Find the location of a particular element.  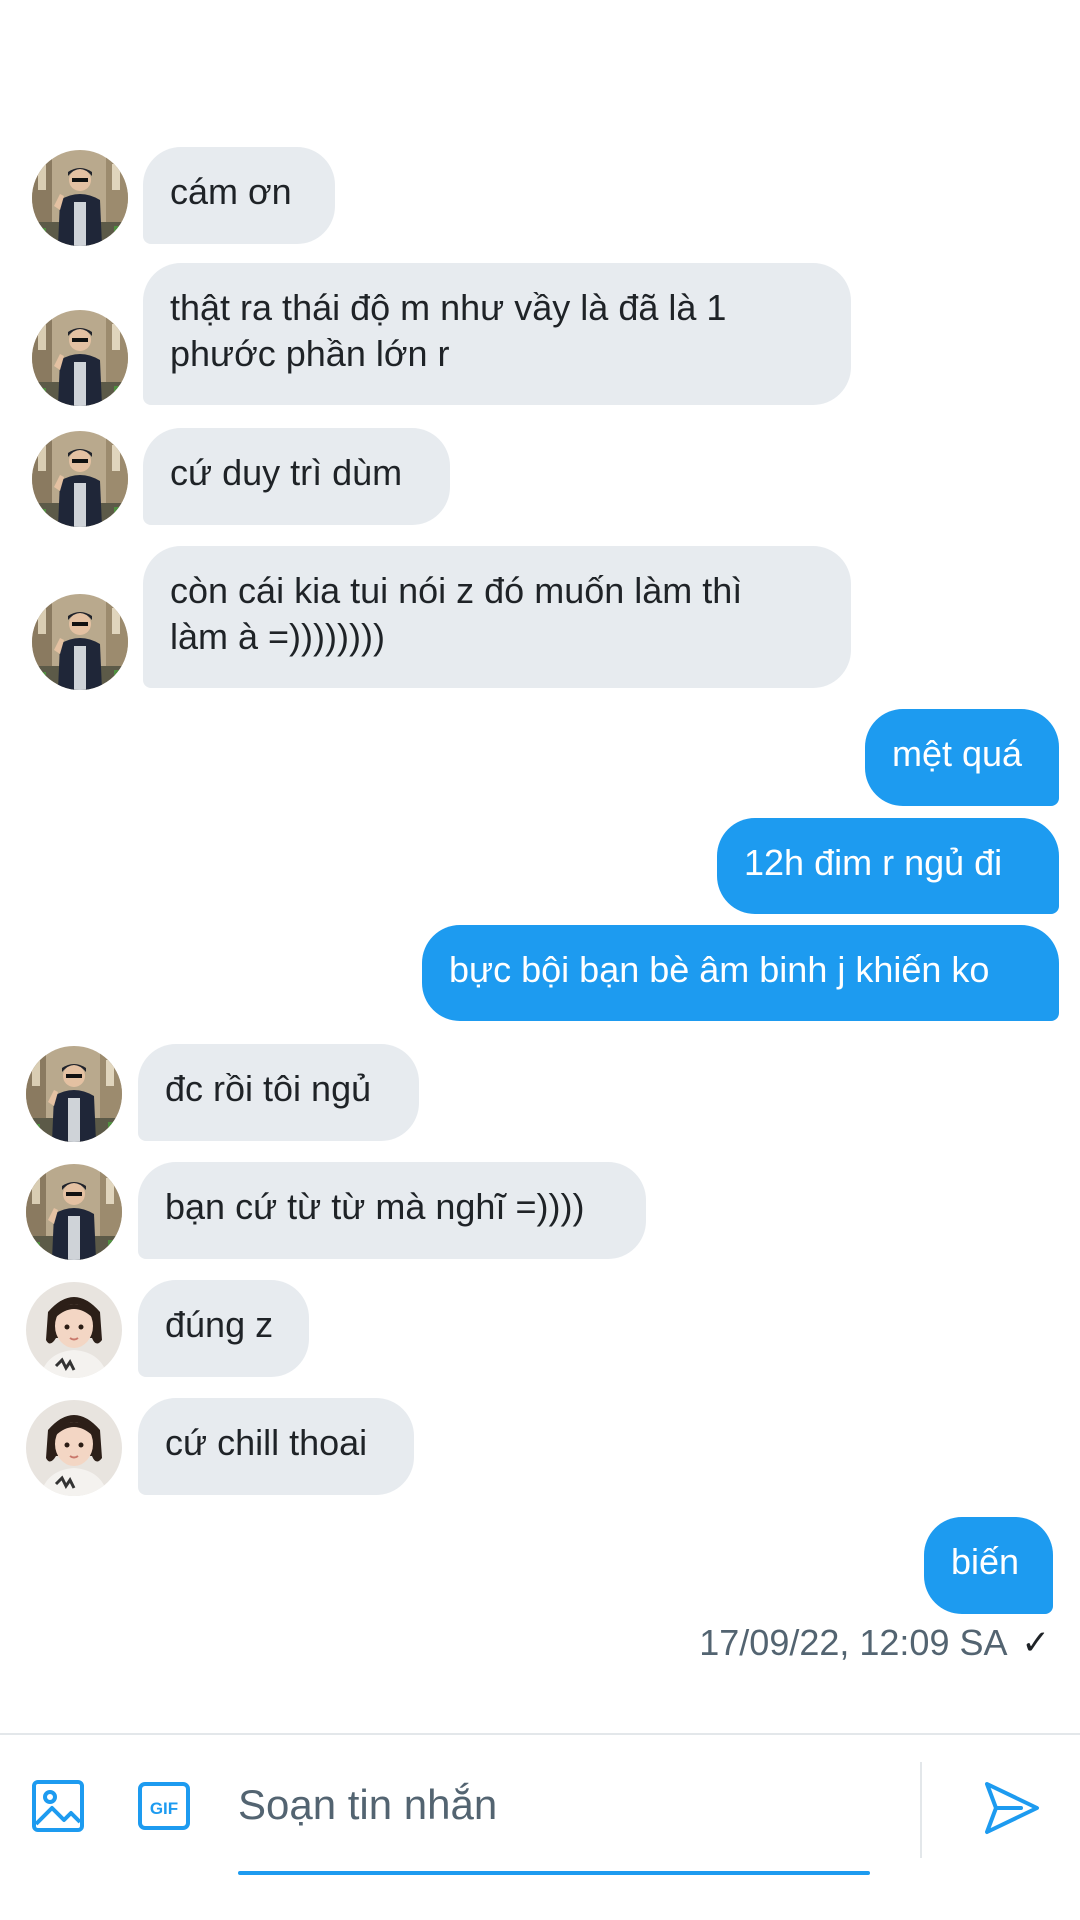

message-bubble: cứ chill thoai is located at coordinates (276, 1446).